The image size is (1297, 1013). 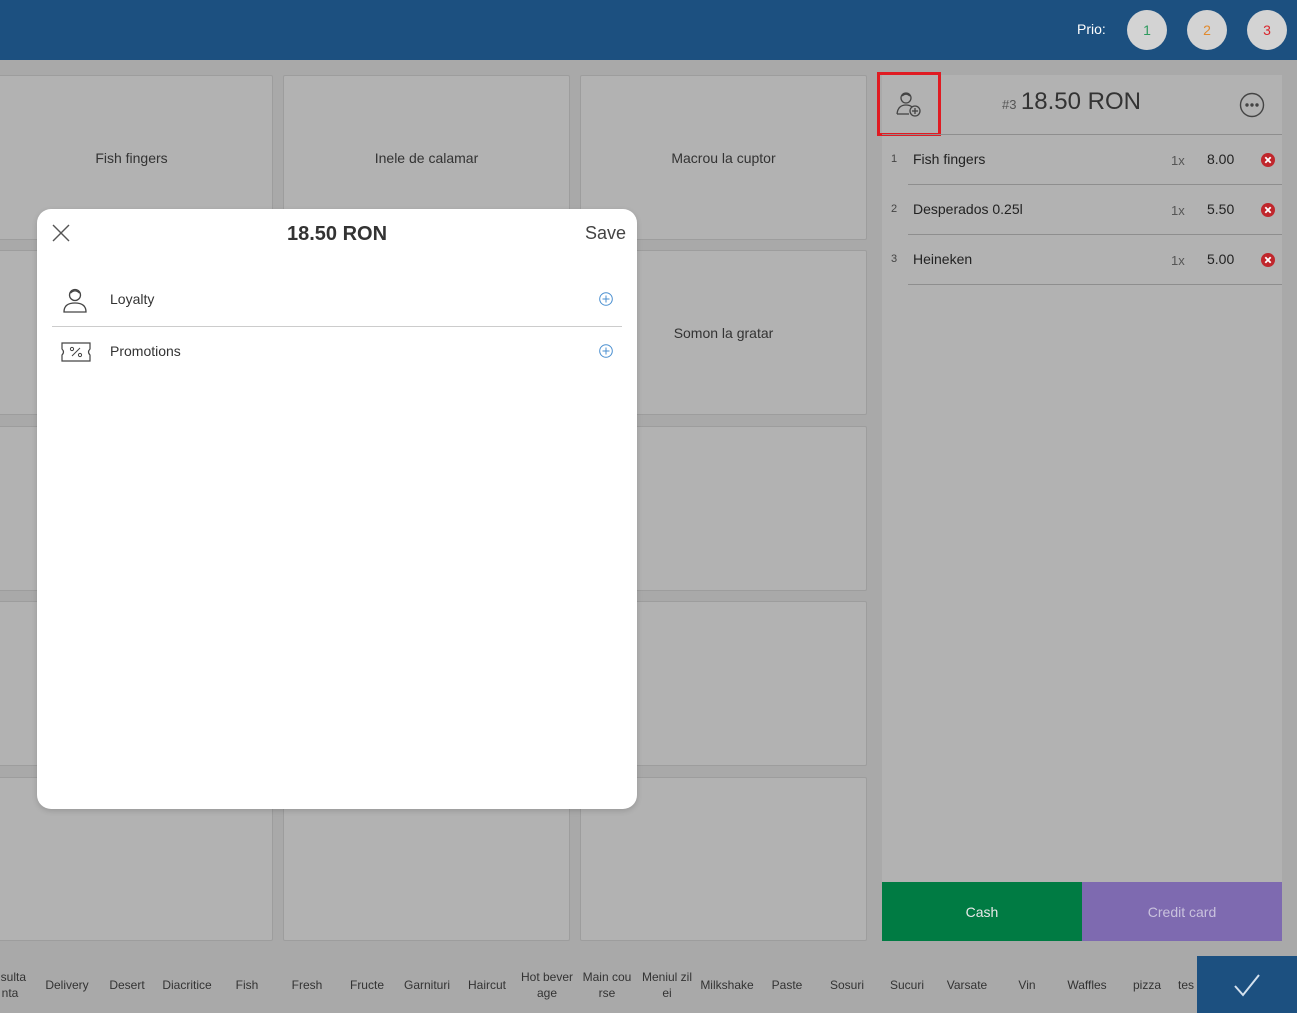 What do you see at coordinates (1082, 260) in the screenshot?
I see `order-line-item: 3 Heineken 1x 5.00` at bounding box center [1082, 260].